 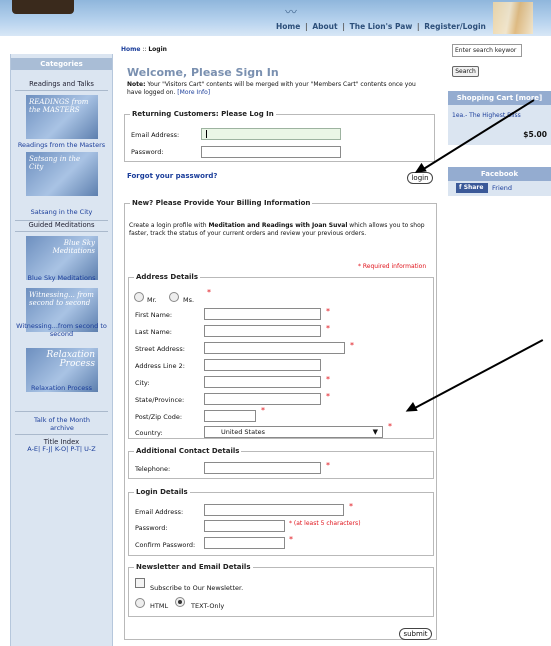 What do you see at coordinates (159, 512) in the screenshot?
I see `new-email-label: Email Address:` at bounding box center [159, 512].